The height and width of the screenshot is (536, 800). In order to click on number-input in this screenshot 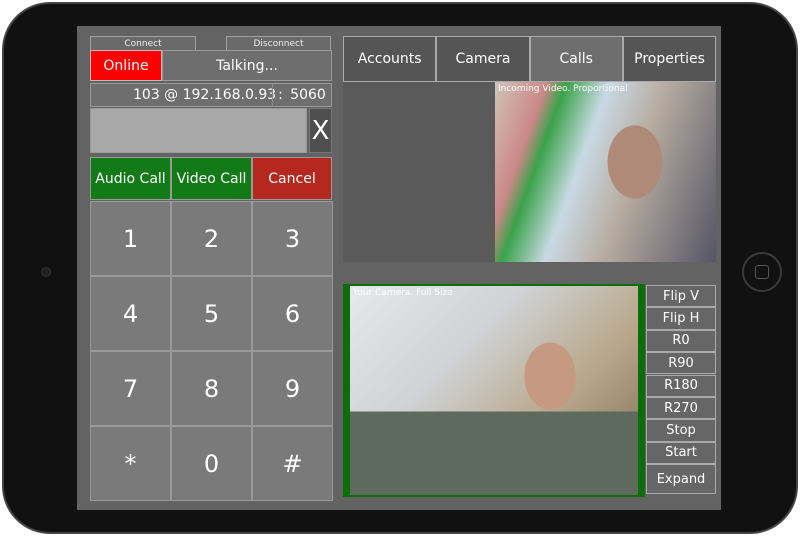, I will do `click(198, 130)`.